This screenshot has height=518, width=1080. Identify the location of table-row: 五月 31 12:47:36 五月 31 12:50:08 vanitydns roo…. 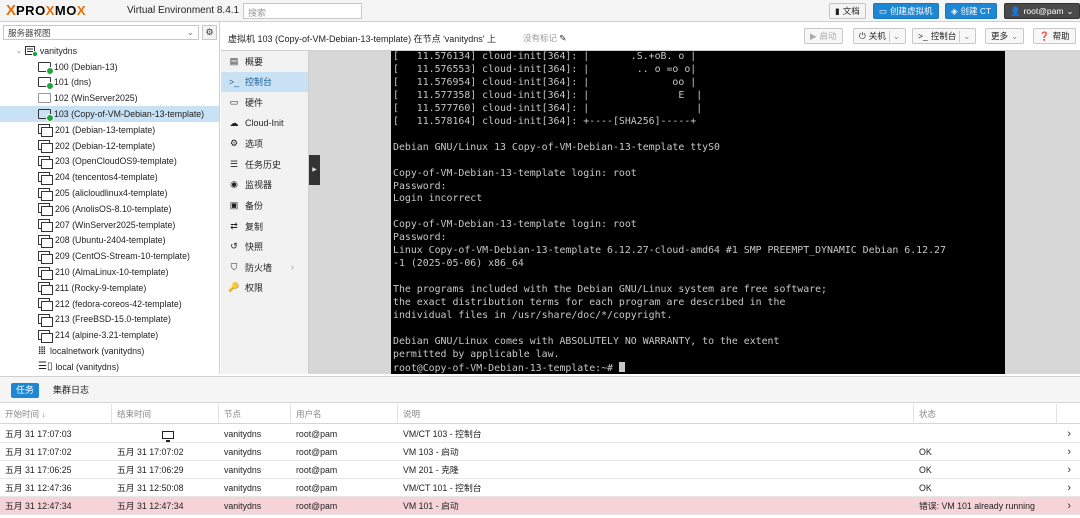
(540, 488).